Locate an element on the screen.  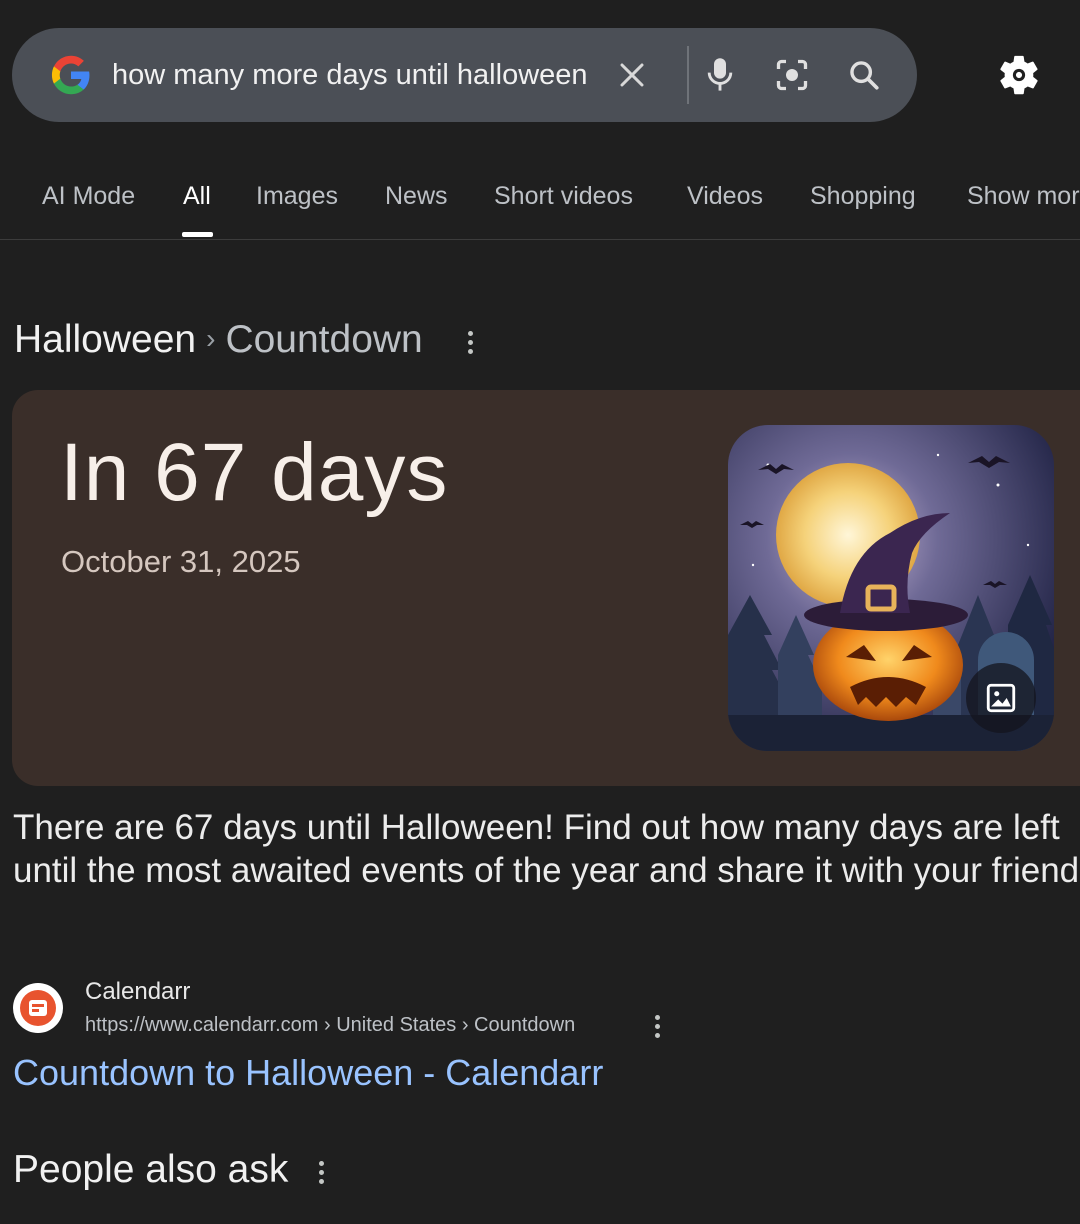
lens-camera-icon is located at coordinates (792, 75).